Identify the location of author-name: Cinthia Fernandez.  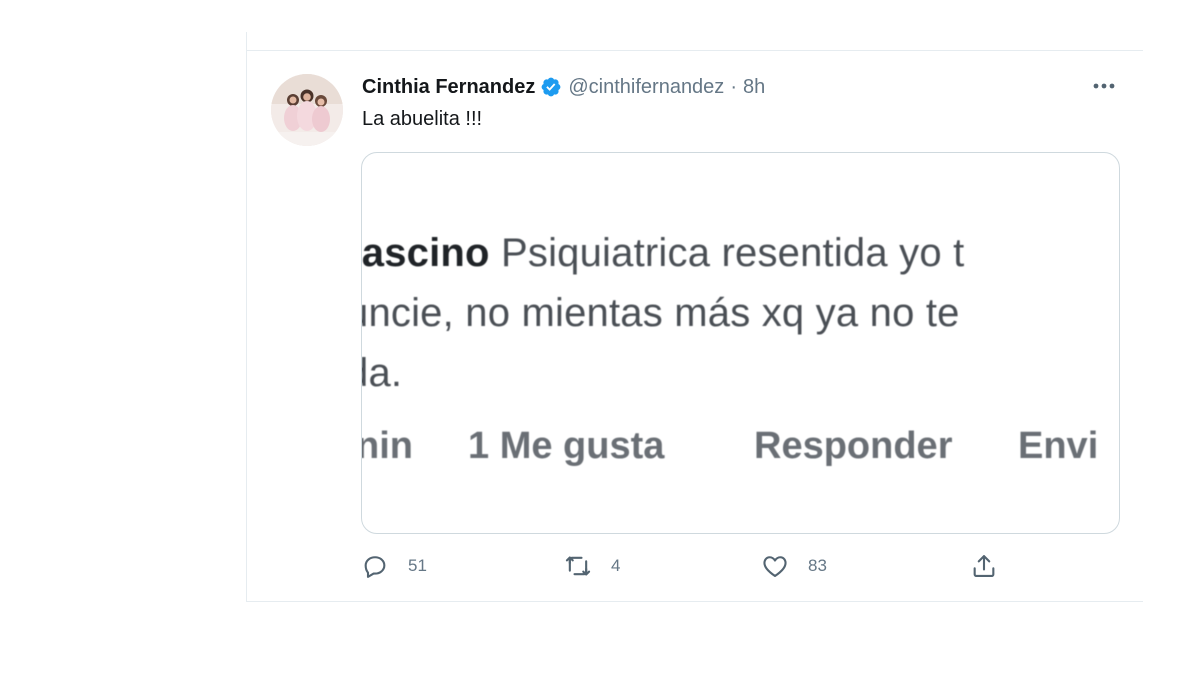
(448, 87).